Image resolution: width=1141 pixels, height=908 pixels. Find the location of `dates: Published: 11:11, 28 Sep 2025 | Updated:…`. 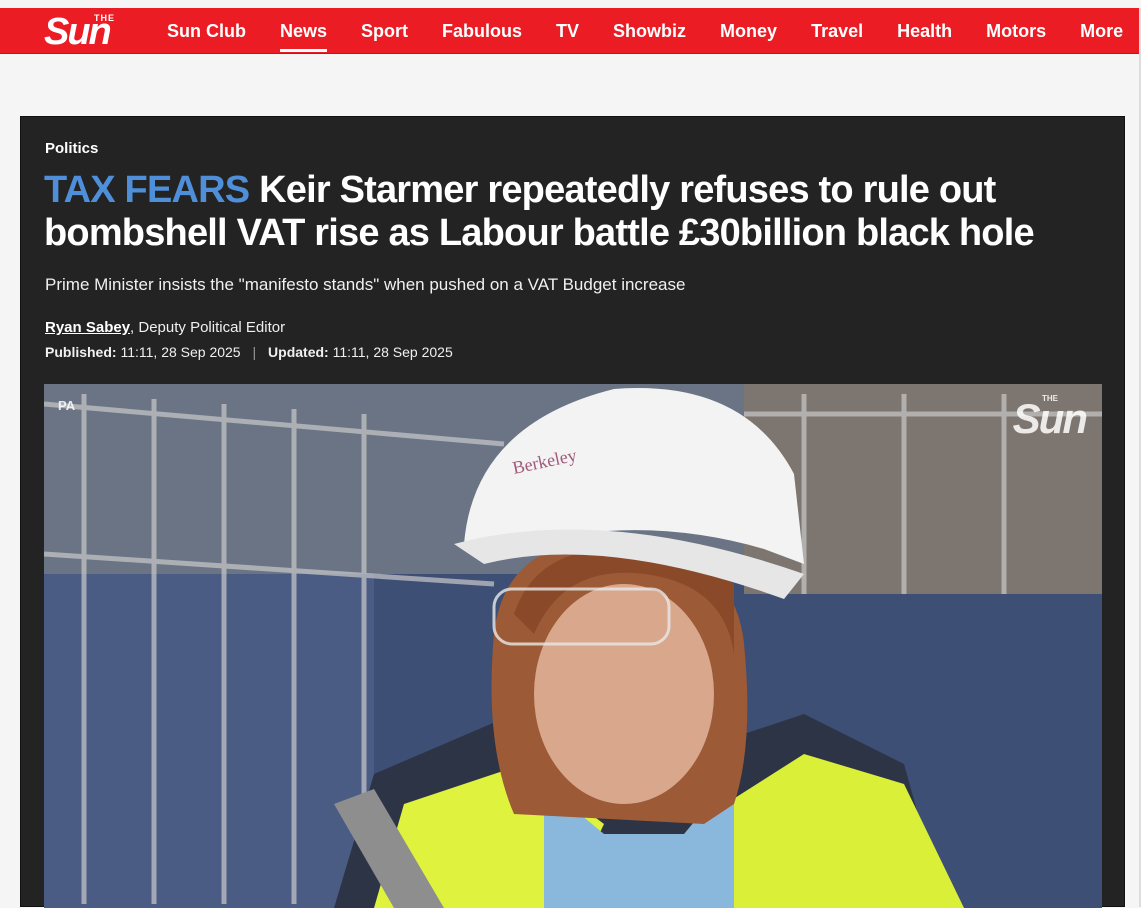

dates: Published: 11:11, 28 Sep 2025 | Updated:… is located at coordinates (249, 352).